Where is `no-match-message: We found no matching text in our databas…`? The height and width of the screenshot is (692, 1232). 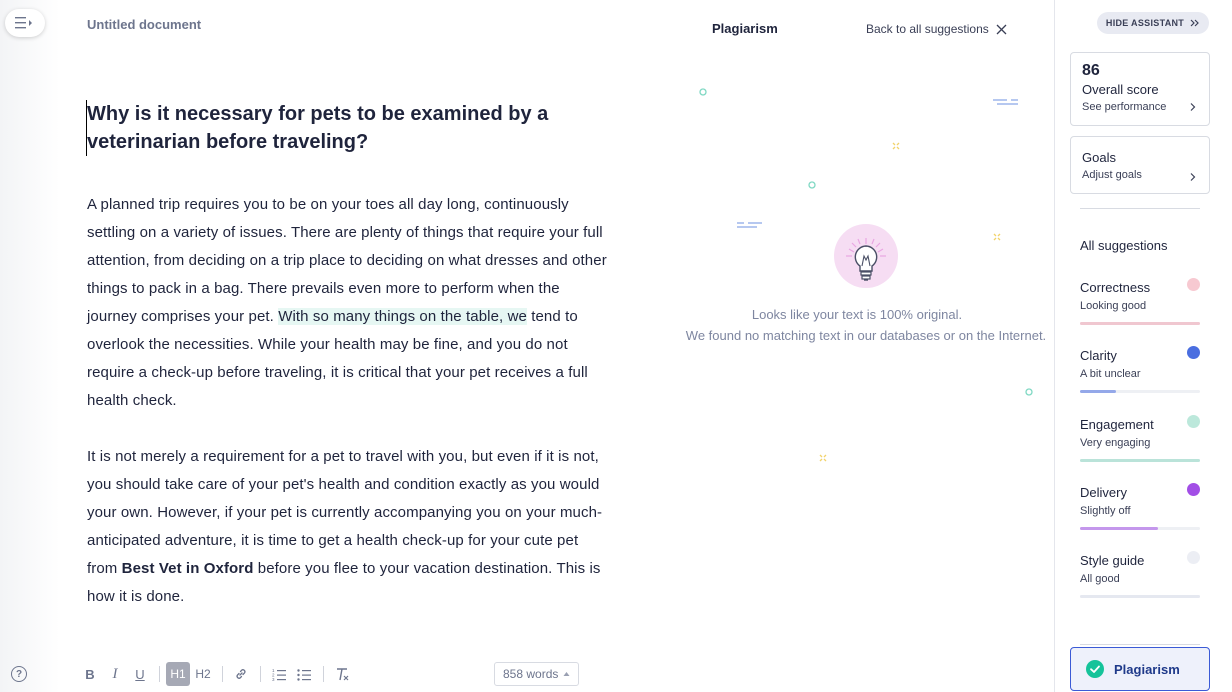 no-match-message: We found no matching text in our databas… is located at coordinates (866, 335).